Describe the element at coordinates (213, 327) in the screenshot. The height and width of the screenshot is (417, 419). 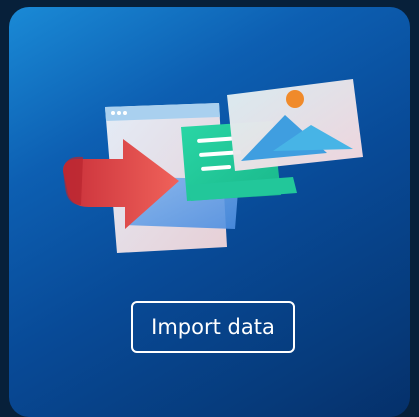
I see `import-data-button: Import data` at that location.